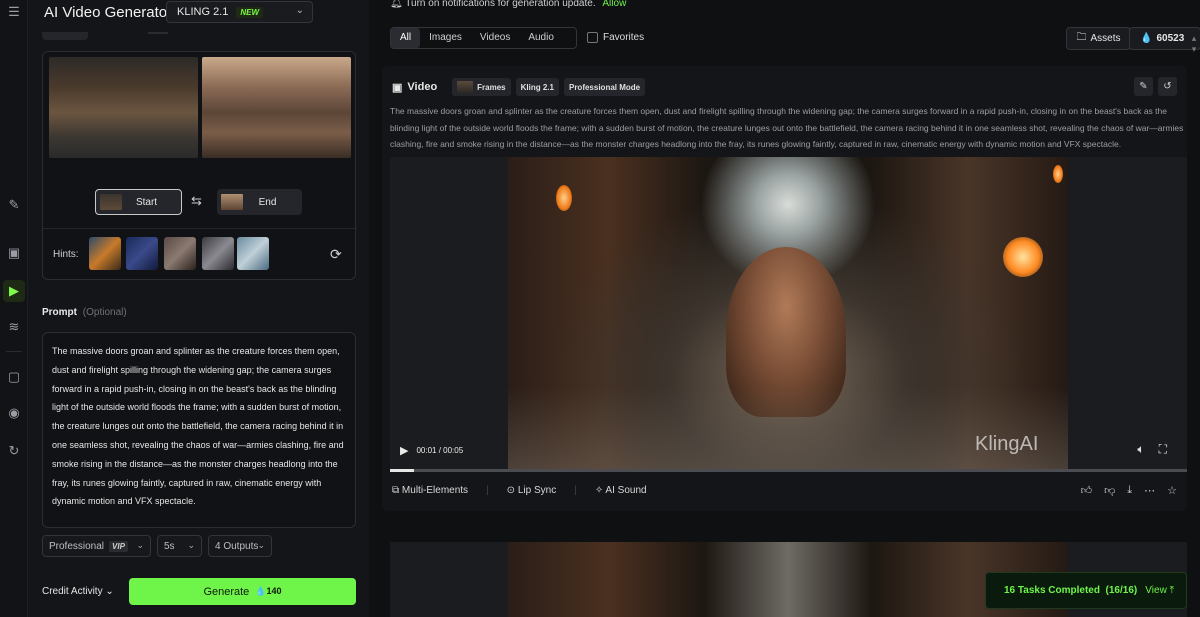  I want to click on duration-value: 5s, so click(169, 546).